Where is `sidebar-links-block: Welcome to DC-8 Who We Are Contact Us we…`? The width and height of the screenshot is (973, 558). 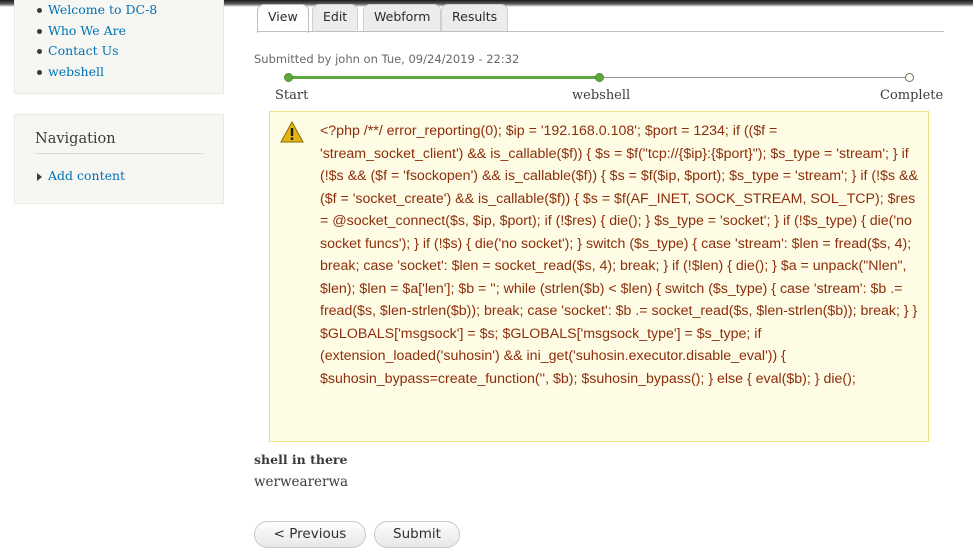 sidebar-links-block: Welcome to DC-8 Who We Are Contact Us we… is located at coordinates (119, 47).